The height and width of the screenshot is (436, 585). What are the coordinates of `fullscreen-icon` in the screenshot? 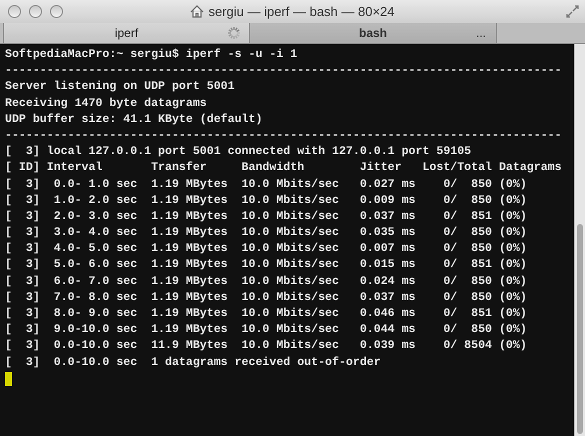 It's located at (572, 11).